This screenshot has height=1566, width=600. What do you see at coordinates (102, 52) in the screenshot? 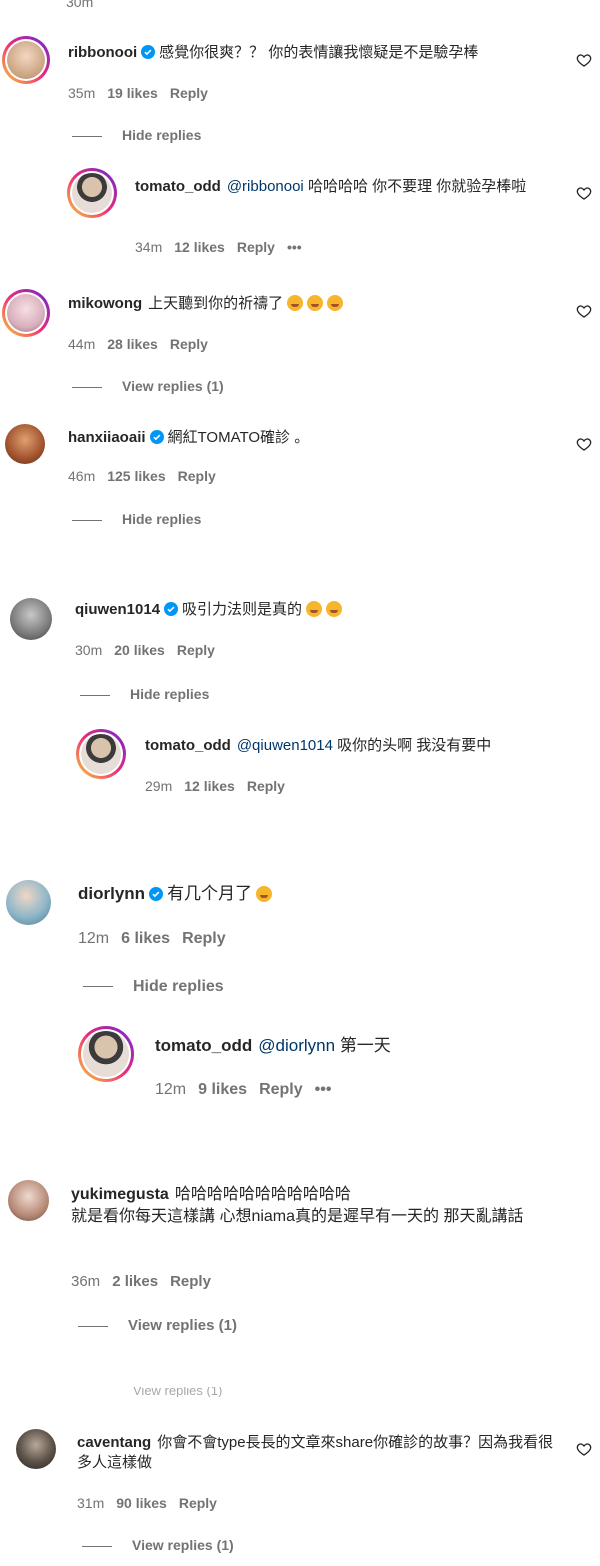
I see `username: ribbonooi` at bounding box center [102, 52].